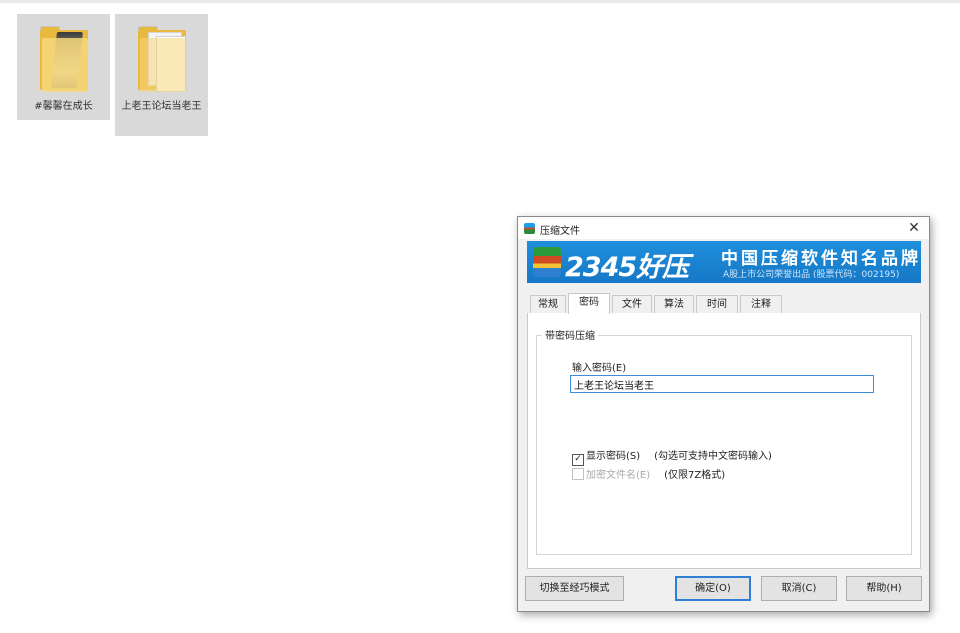 This screenshot has width=960, height=633. Describe the element at coordinates (589, 303) in the screenshot. I see `tab-password: 密码` at that location.